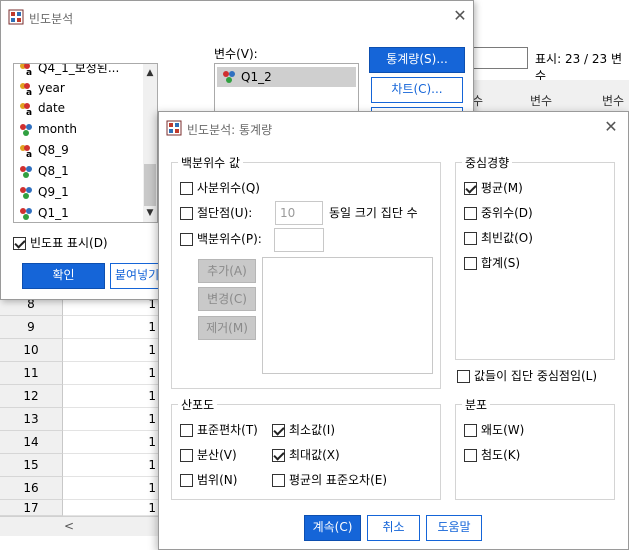 This screenshot has width=629, height=550. What do you see at coordinates (43, 192) in the screenshot?
I see `list-item: Q9_1` at bounding box center [43, 192].